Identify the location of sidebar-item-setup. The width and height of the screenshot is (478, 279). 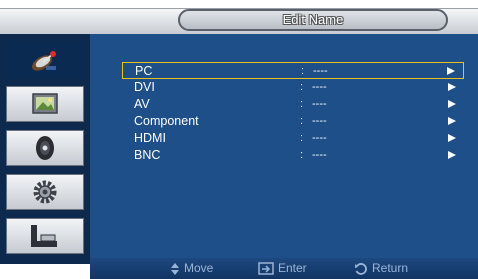
(45, 192).